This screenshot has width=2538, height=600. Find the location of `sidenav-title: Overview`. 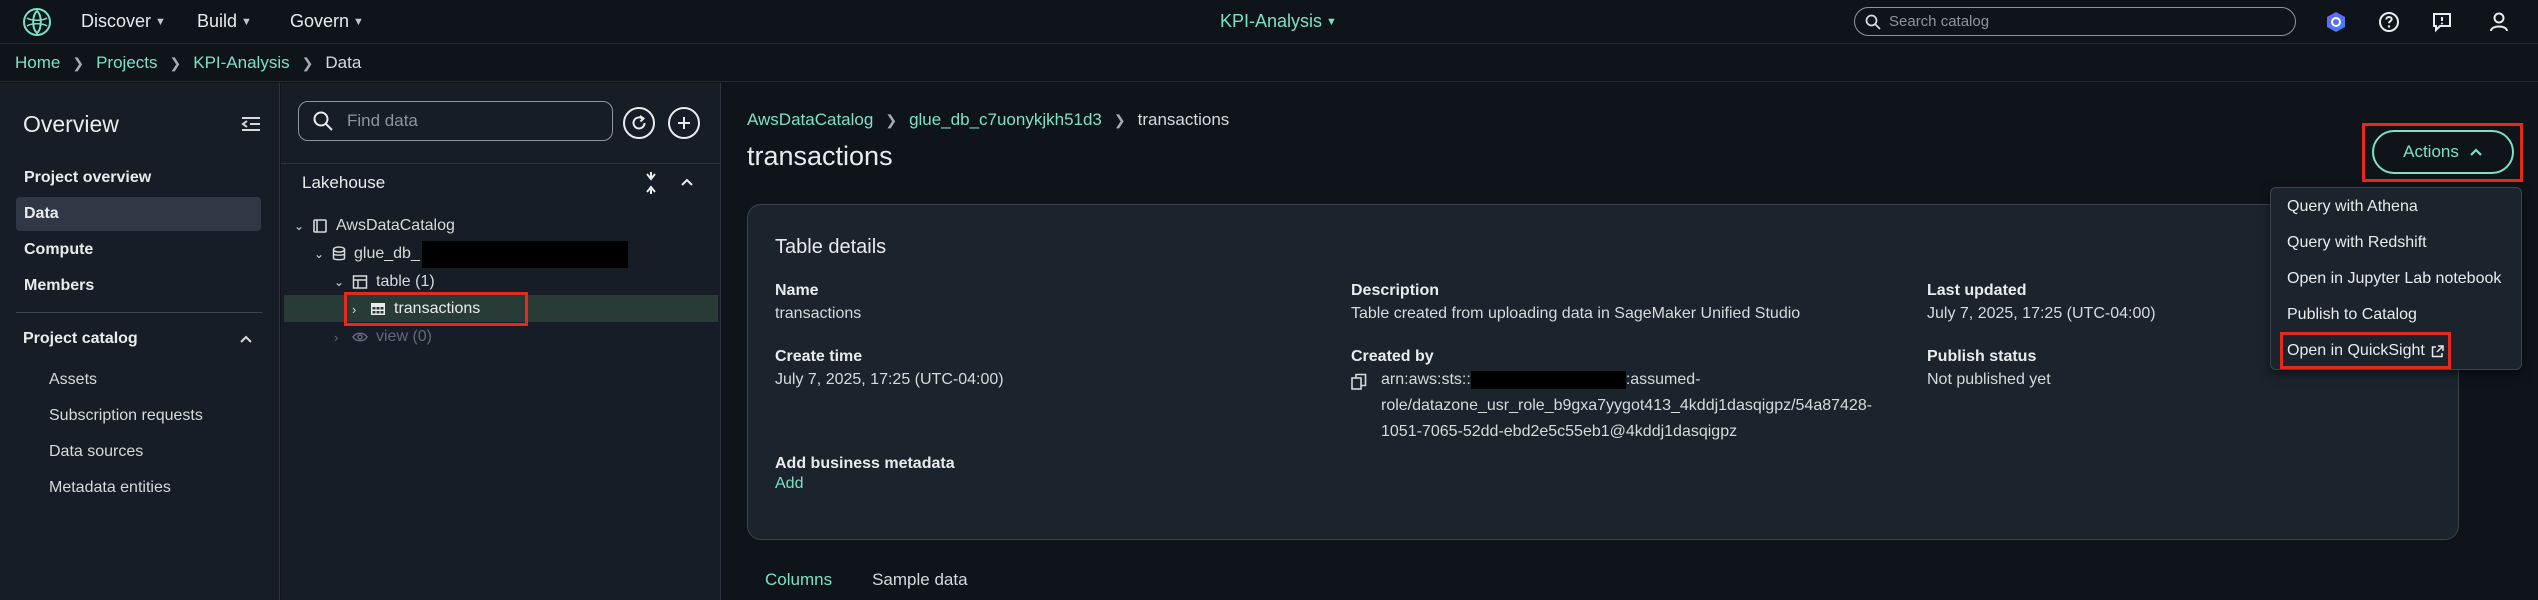

sidenav-title: Overview is located at coordinates (71, 124).